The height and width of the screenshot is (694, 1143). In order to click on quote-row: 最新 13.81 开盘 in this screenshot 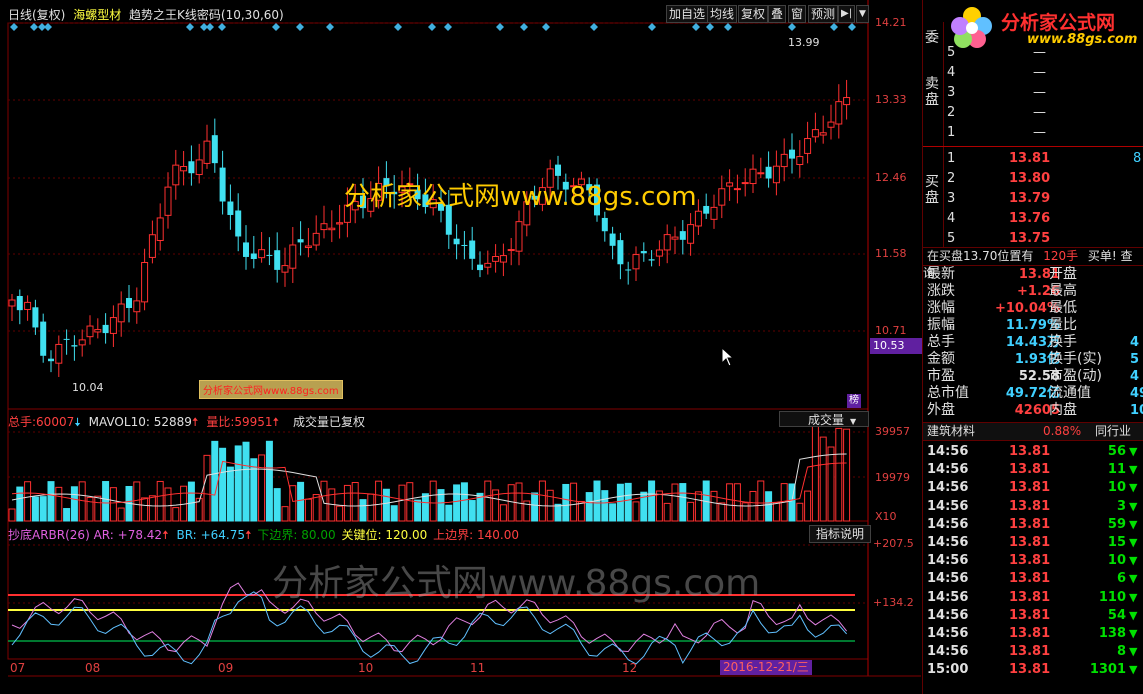, I will do `click(1033, 274)`.